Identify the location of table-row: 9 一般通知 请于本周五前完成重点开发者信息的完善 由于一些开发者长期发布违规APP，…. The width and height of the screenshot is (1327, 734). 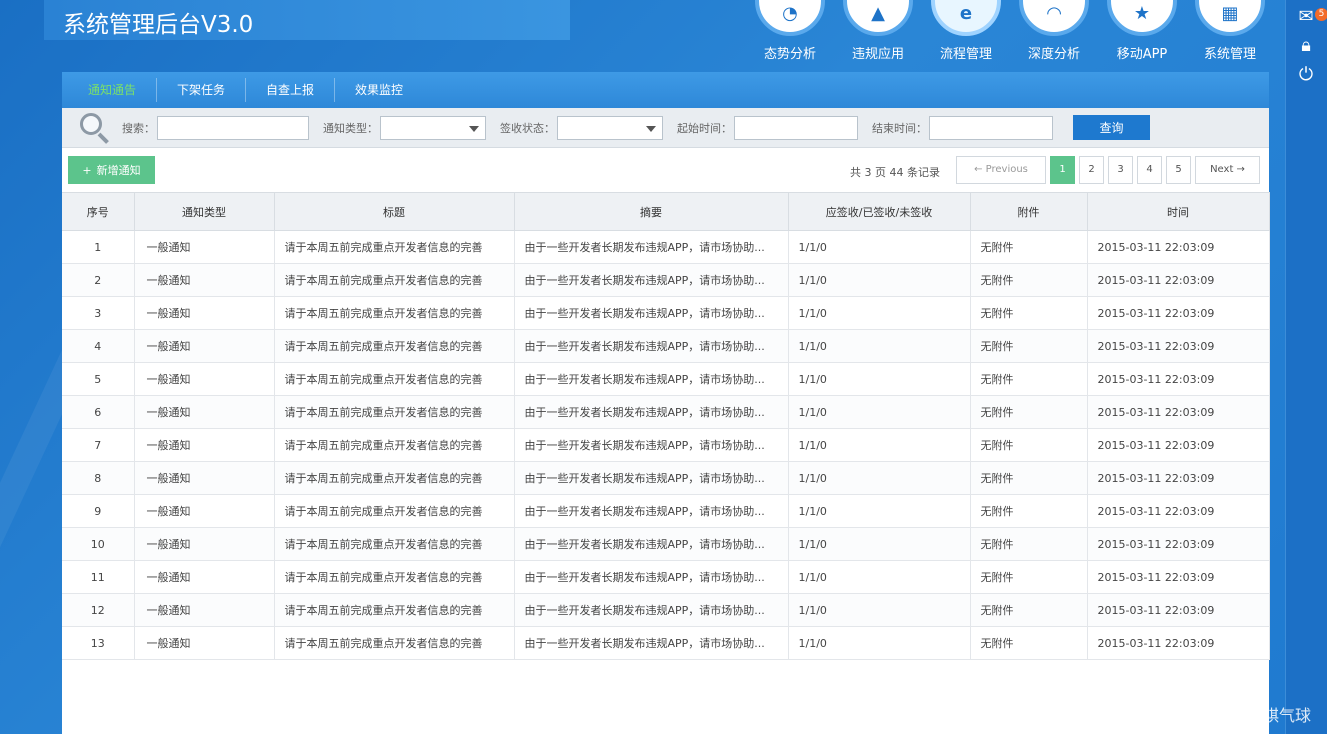
(666, 511).